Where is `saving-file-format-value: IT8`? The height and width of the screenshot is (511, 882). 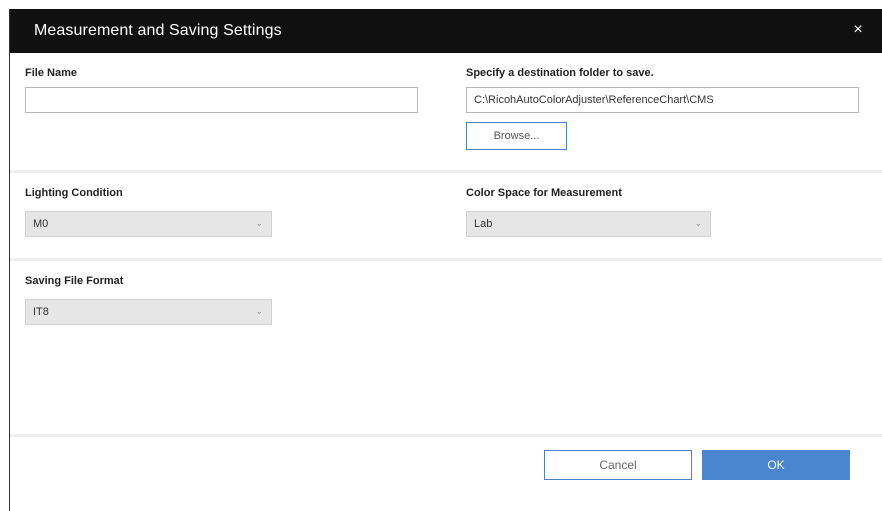 saving-file-format-value: IT8 is located at coordinates (41, 312).